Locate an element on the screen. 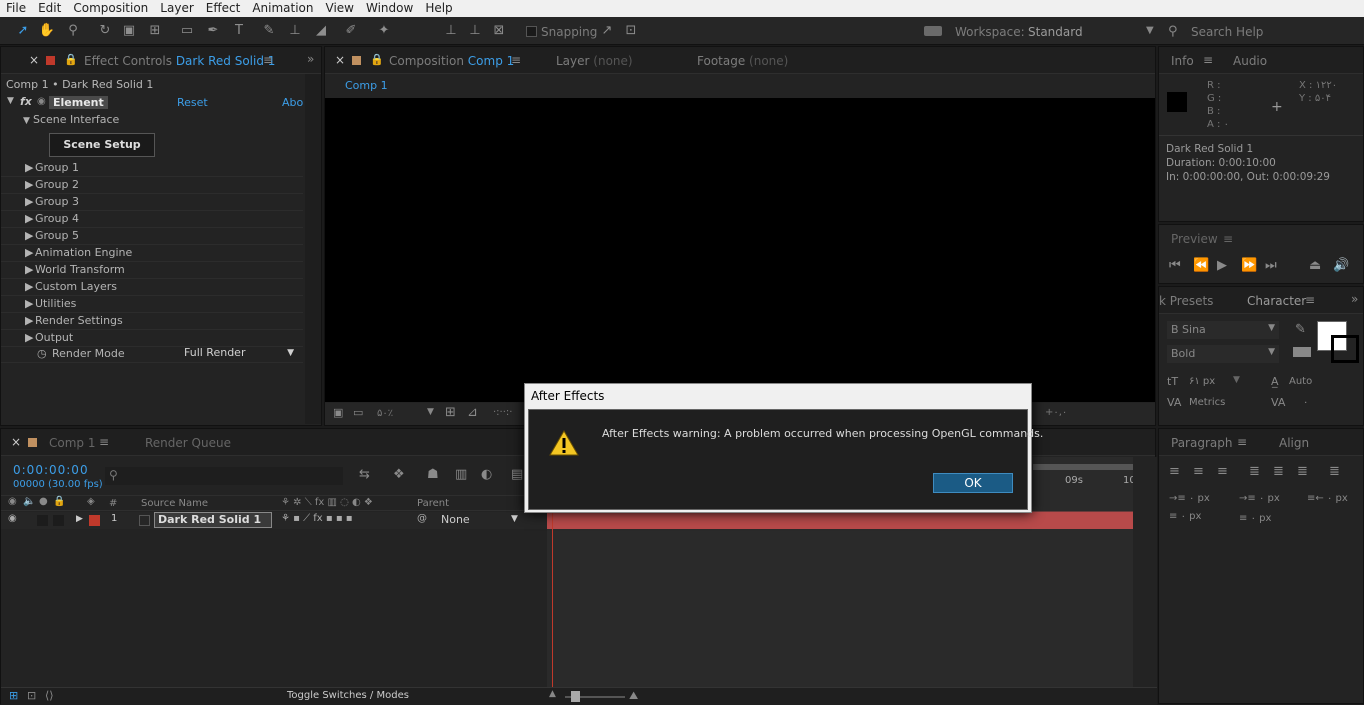 Image resolution: width=1364 pixels, height=705 pixels. preview-menu-icon: ≡ is located at coordinates (1228, 239).